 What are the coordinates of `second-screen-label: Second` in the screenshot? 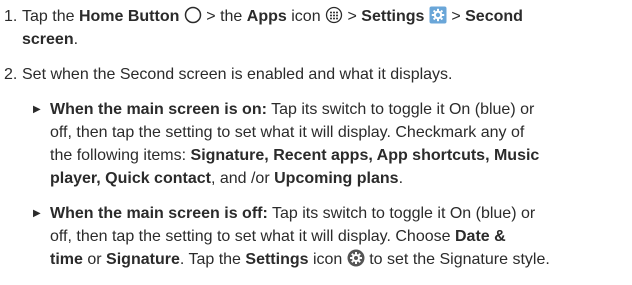 It's located at (494, 16).